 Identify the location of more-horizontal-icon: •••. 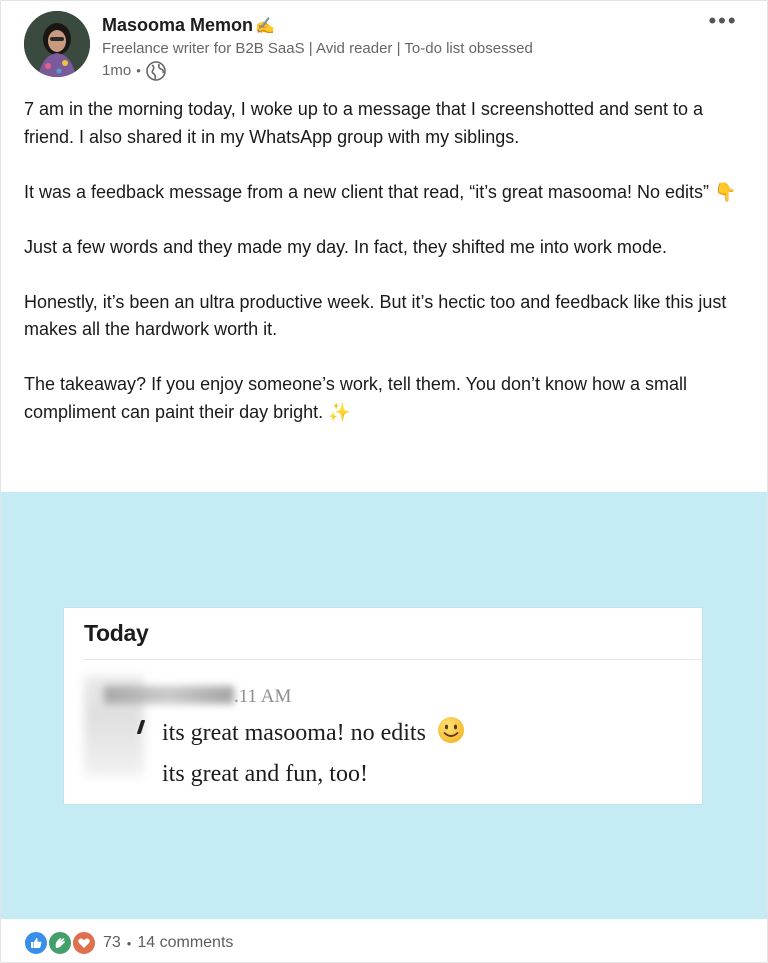
(723, 20).